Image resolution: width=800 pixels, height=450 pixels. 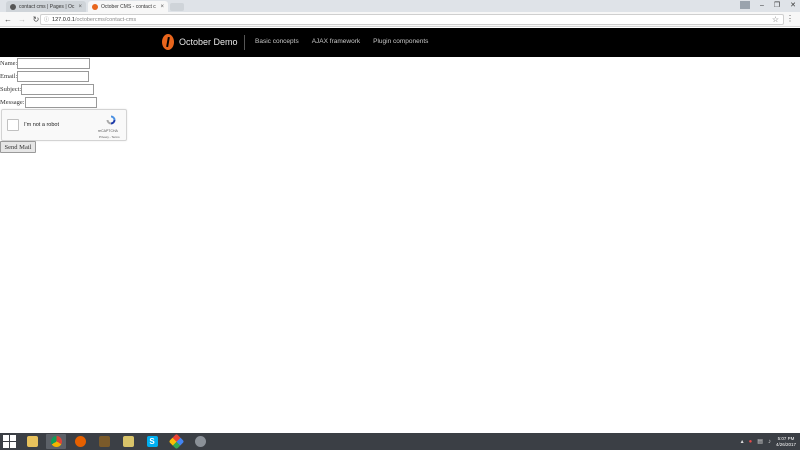 I want to click on nav-link-basic-concepts: Basic concepts, so click(x=277, y=41).